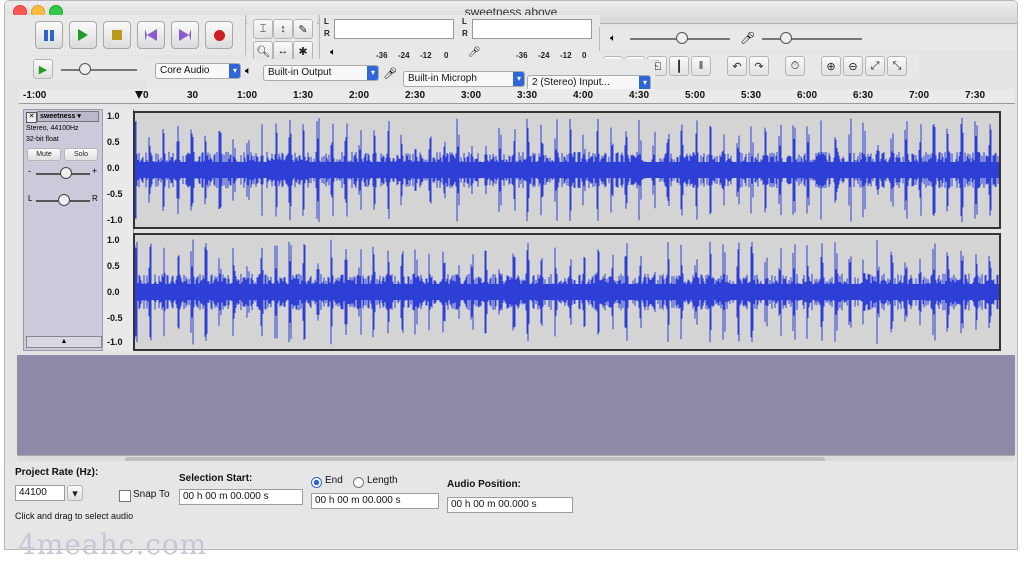 This screenshot has height=582, width=1024. I want to click on waveform-core, so click(567, 292).